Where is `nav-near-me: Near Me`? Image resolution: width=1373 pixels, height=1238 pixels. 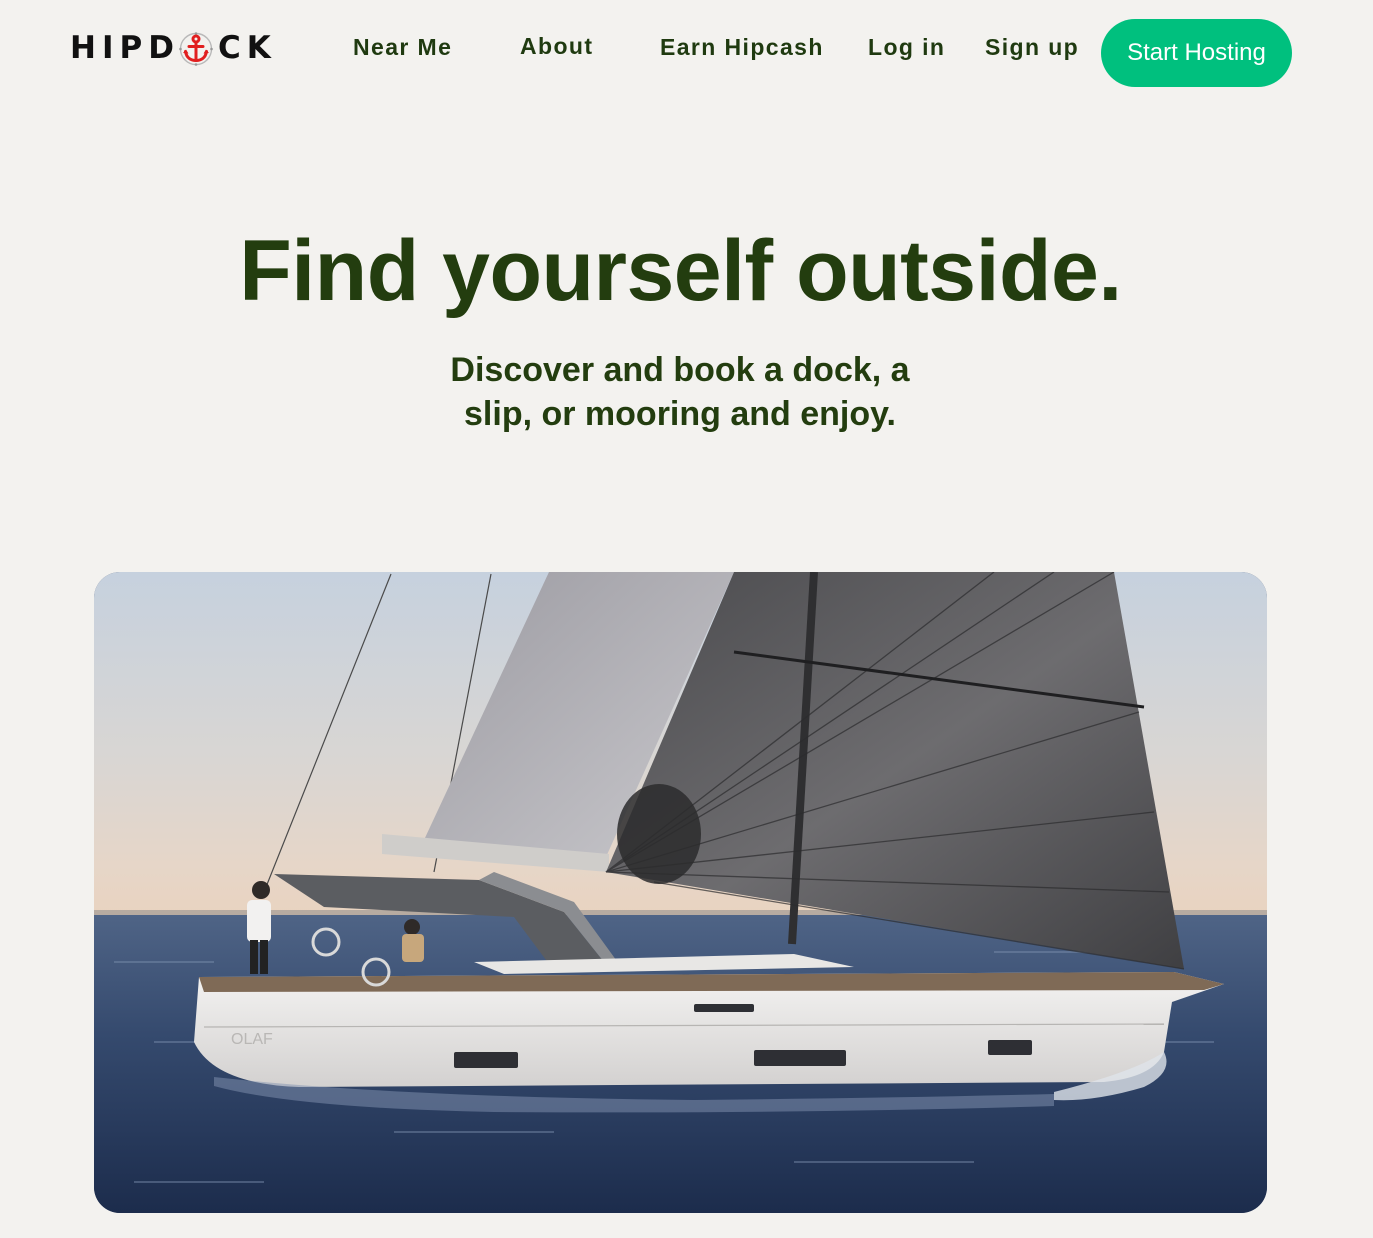
nav-near-me: Near Me is located at coordinates (402, 47).